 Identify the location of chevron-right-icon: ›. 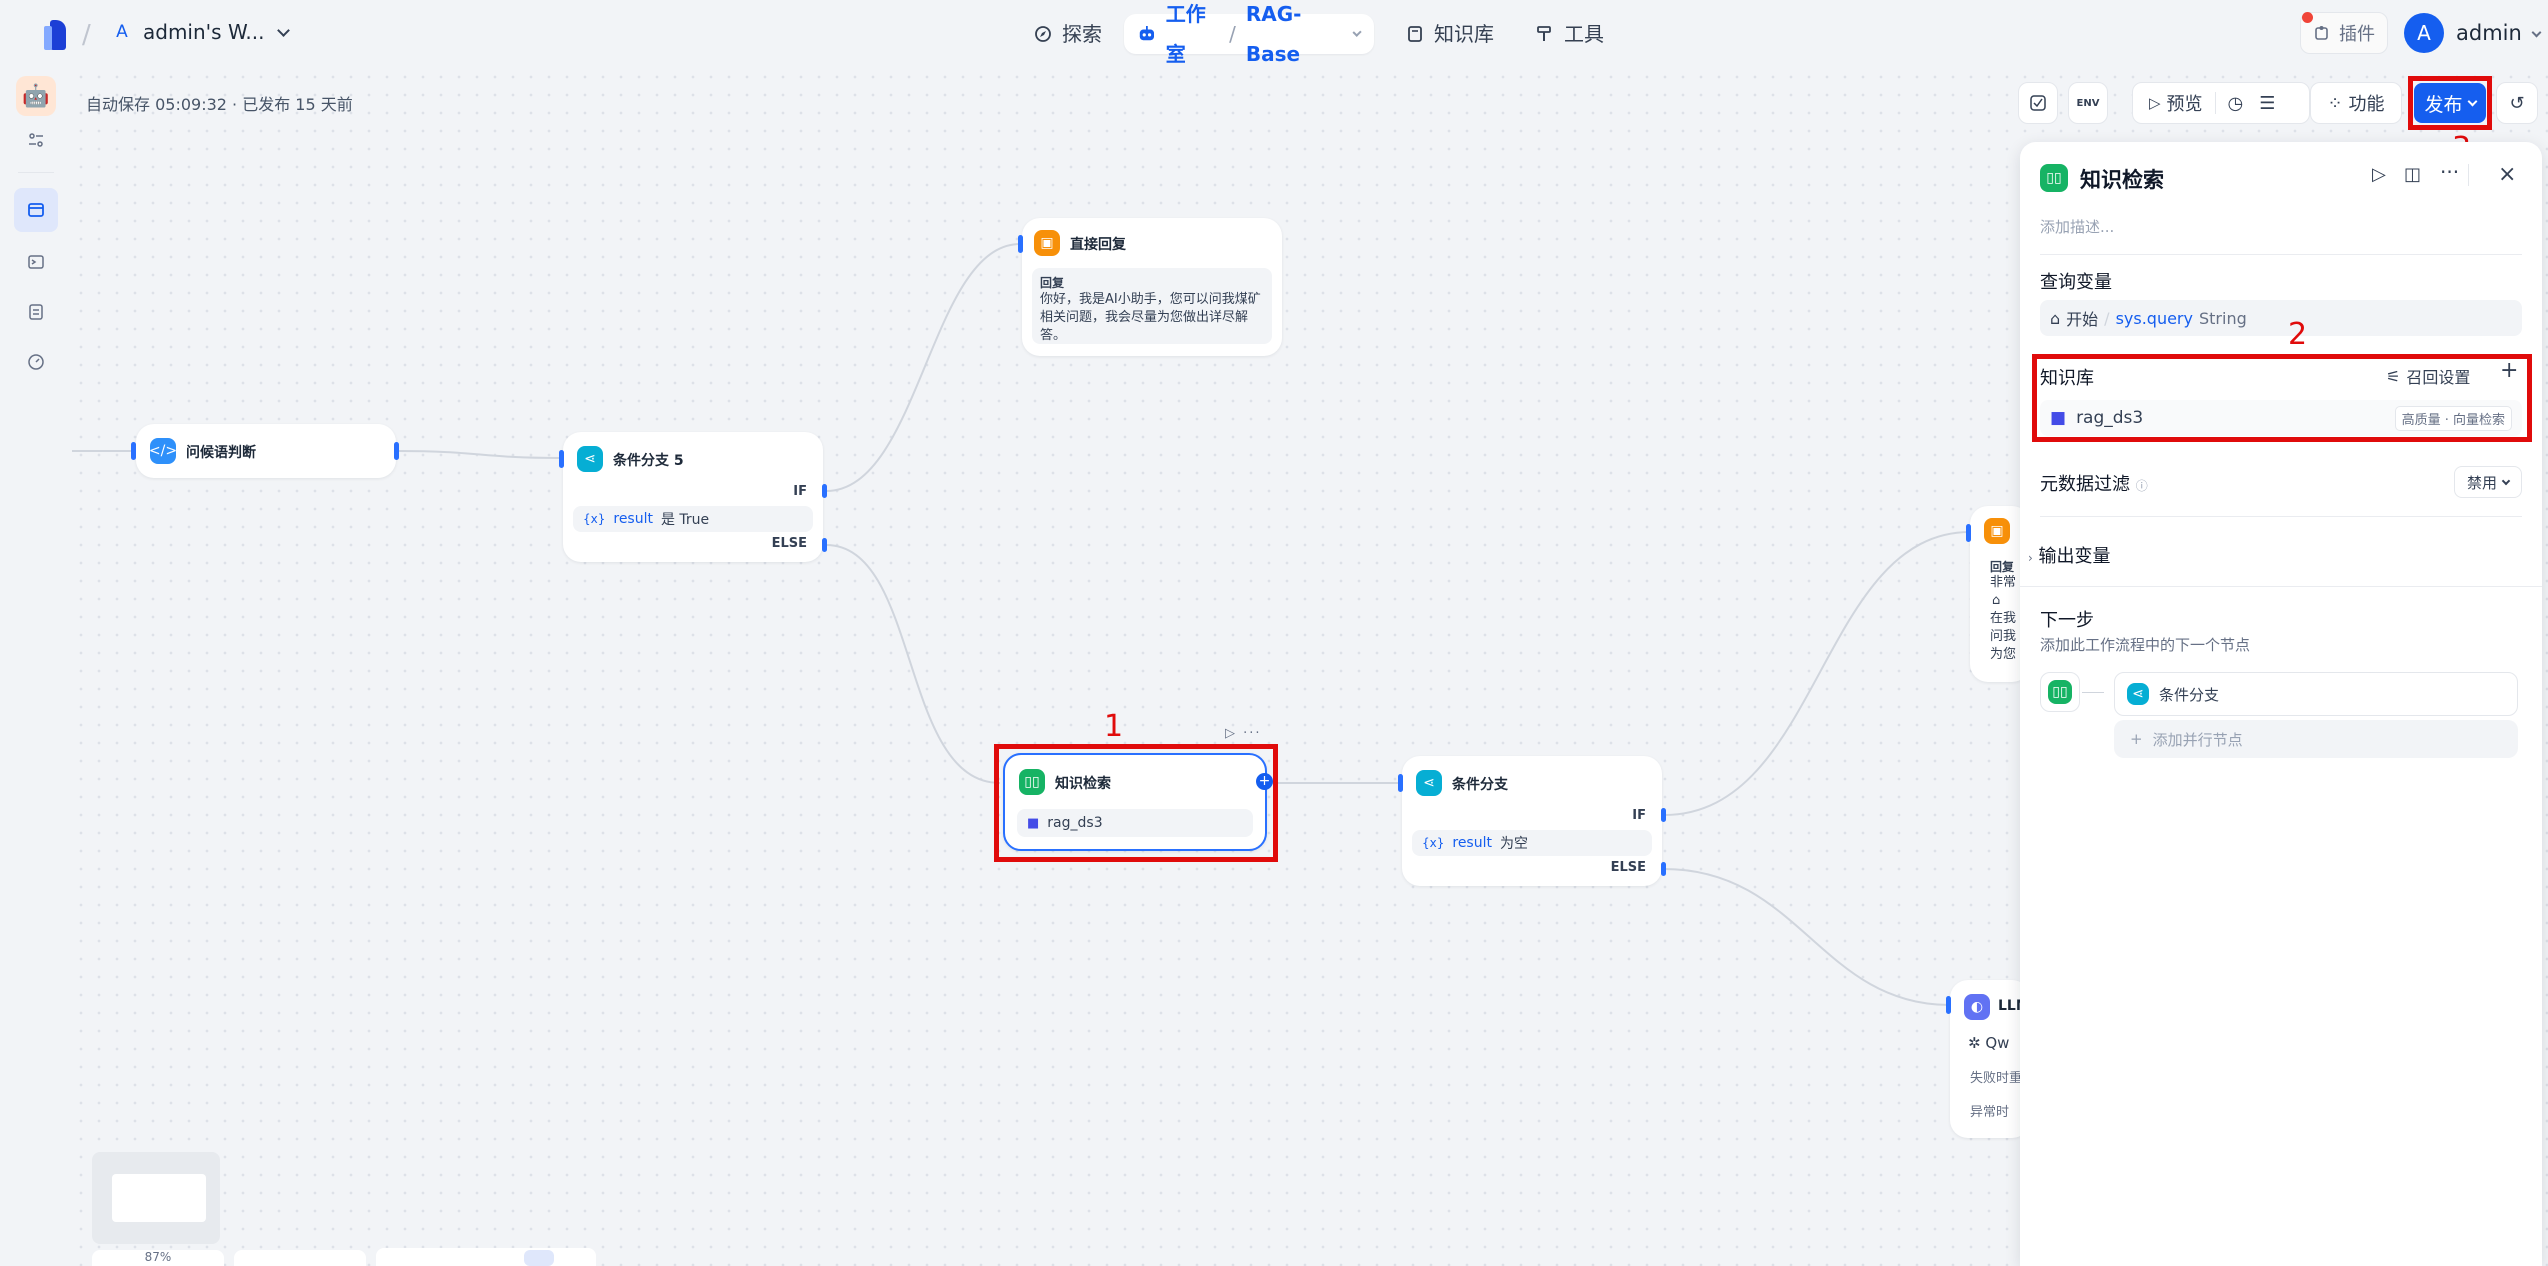
(2030, 558).